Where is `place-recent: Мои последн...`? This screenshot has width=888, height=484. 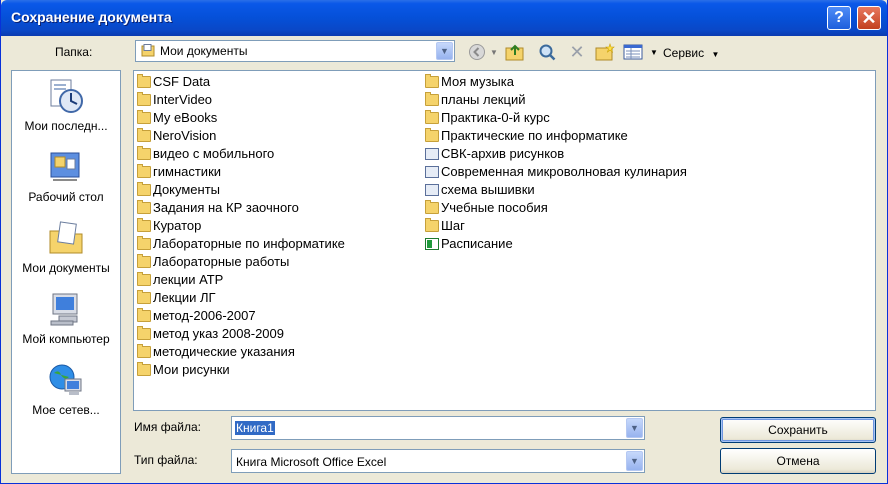 place-recent: Мои последн... is located at coordinates (66, 107).